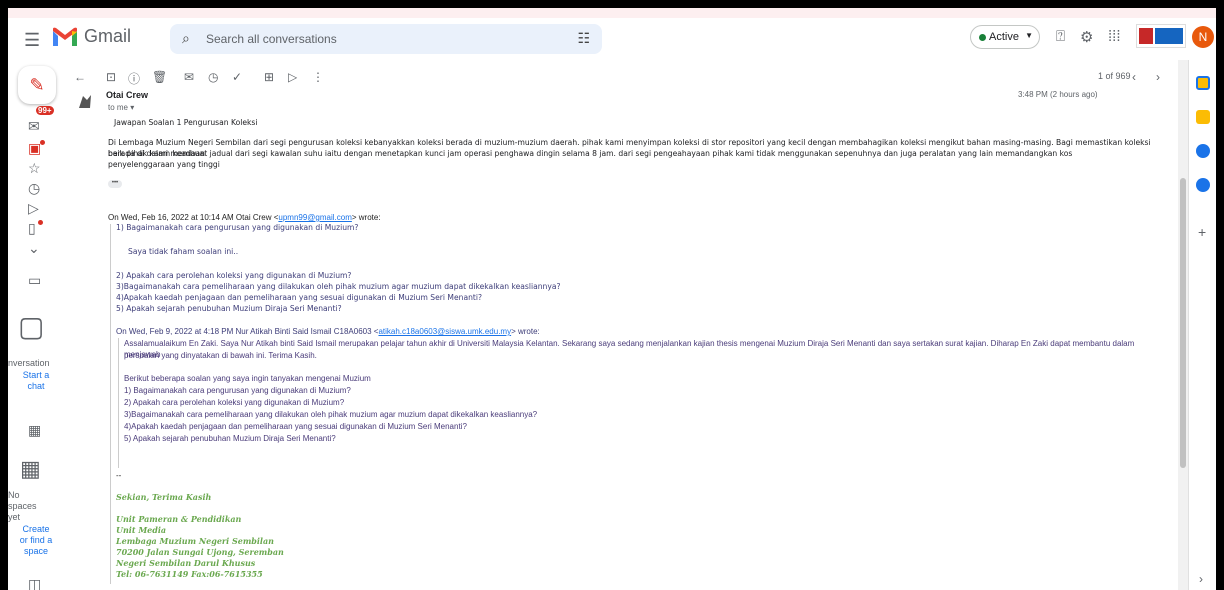 This screenshot has width=1224, height=590. Describe the element at coordinates (612, 13) in the screenshot. I see `top-strip` at that location.